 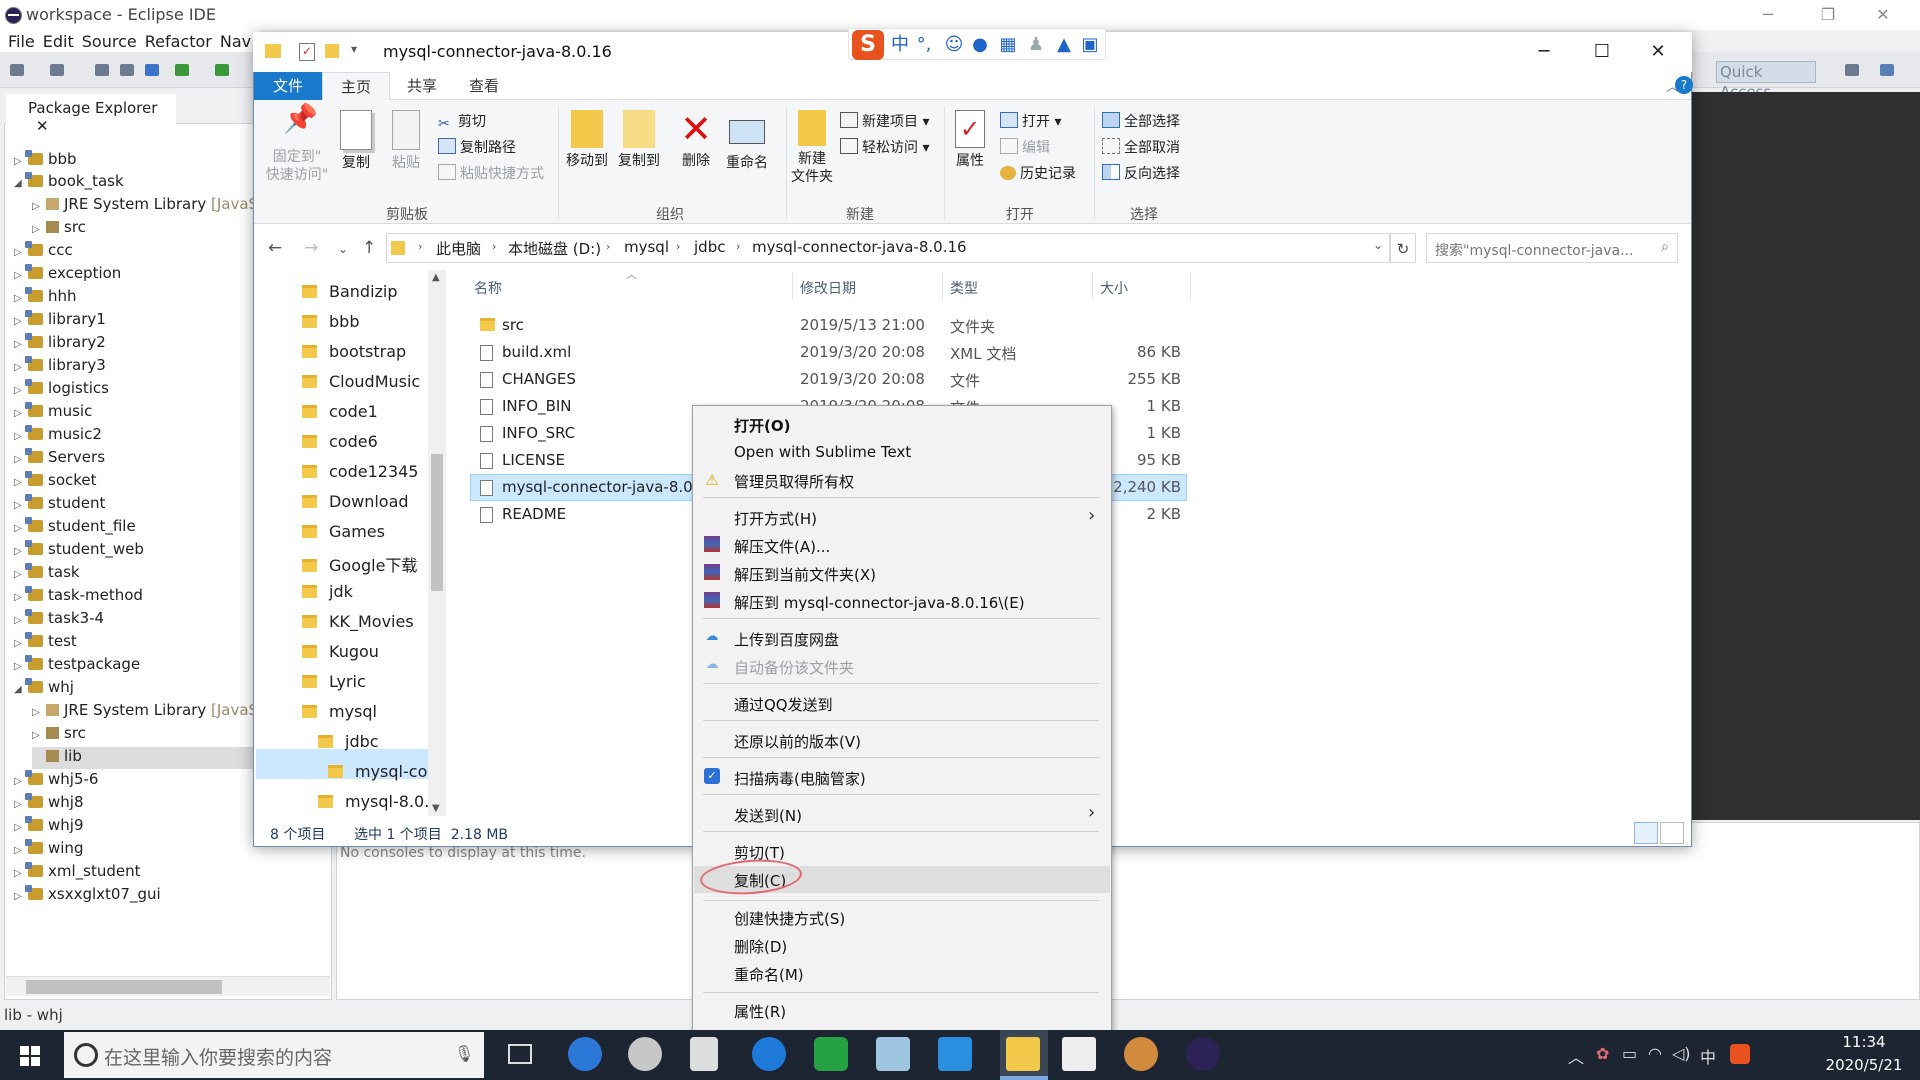 What do you see at coordinates (704, 1054) in the screenshot?
I see `calculator-icon` at bounding box center [704, 1054].